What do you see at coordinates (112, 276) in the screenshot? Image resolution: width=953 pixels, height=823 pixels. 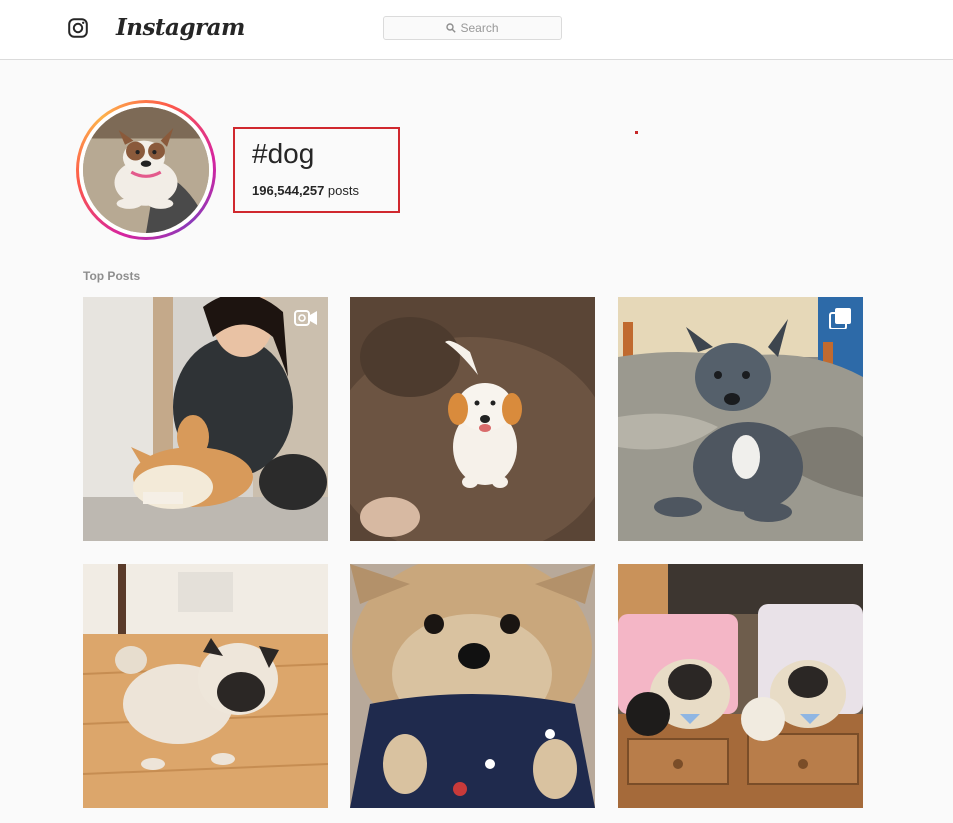 I see `top-posts-heading: Top Posts` at bounding box center [112, 276].